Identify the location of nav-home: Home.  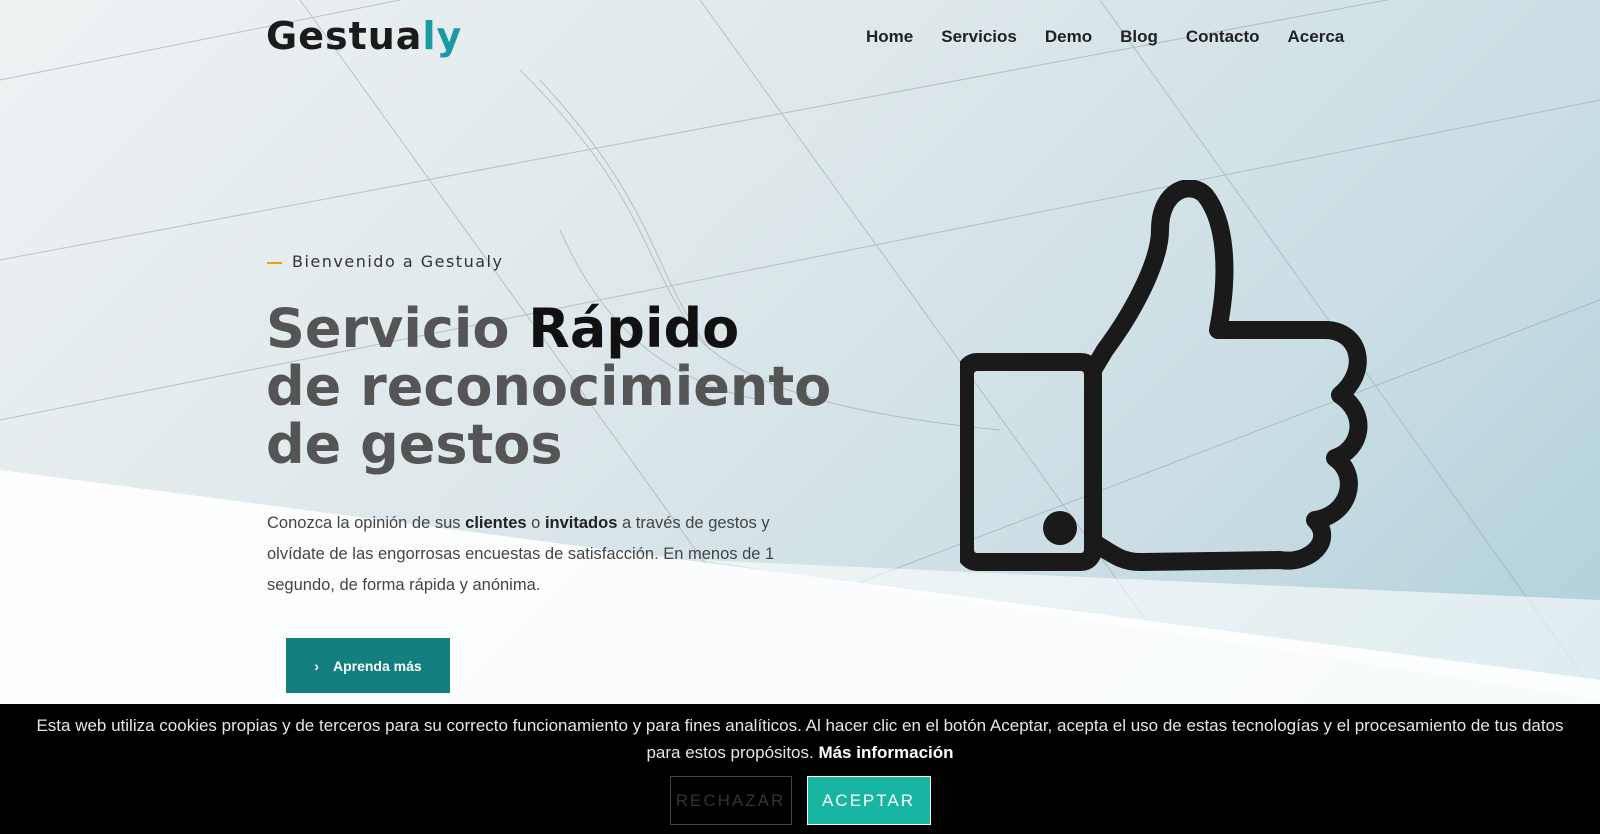
(889, 37).